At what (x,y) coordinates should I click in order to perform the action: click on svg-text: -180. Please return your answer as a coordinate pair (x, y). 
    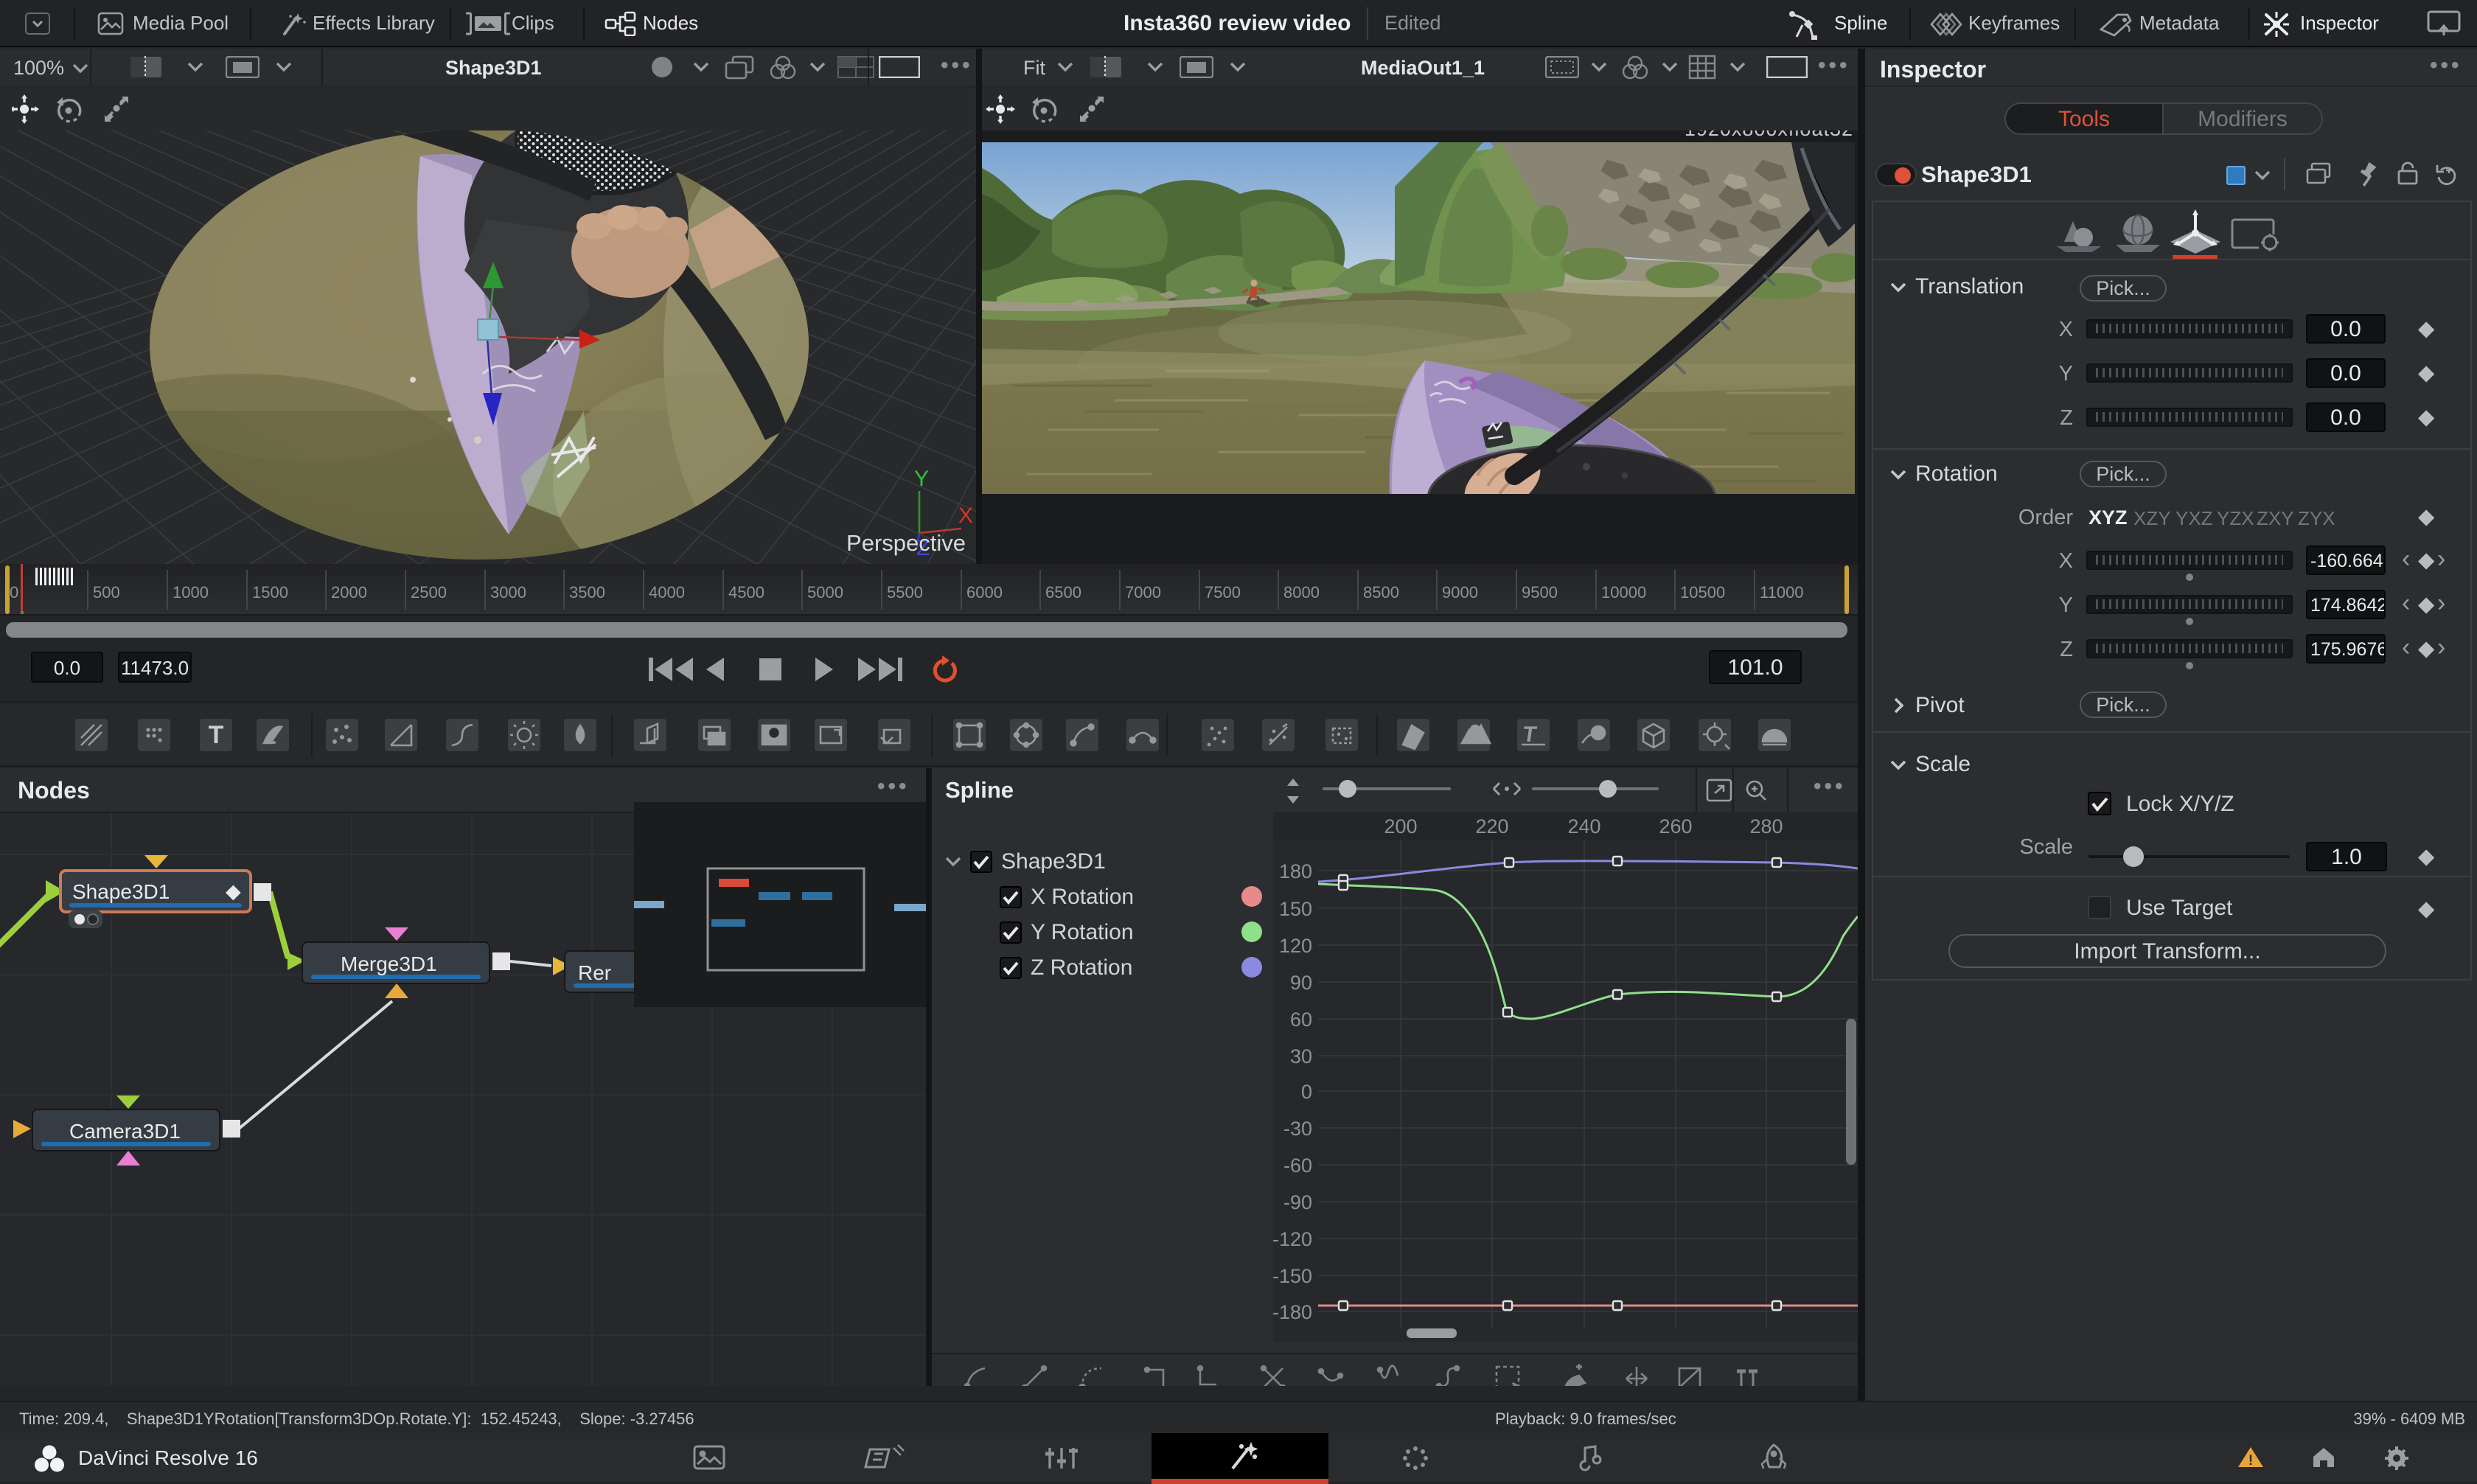
    Looking at the image, I should click on (1292, 1312).